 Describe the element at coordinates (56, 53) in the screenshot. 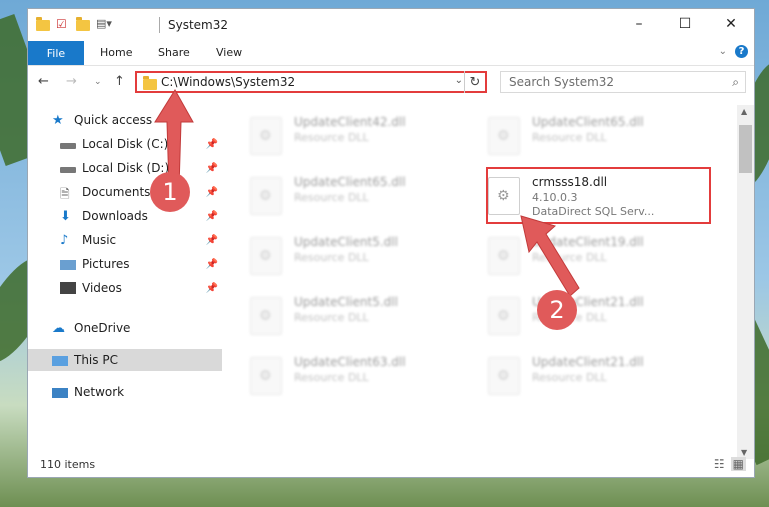

I see `tab-file: File` at that location.